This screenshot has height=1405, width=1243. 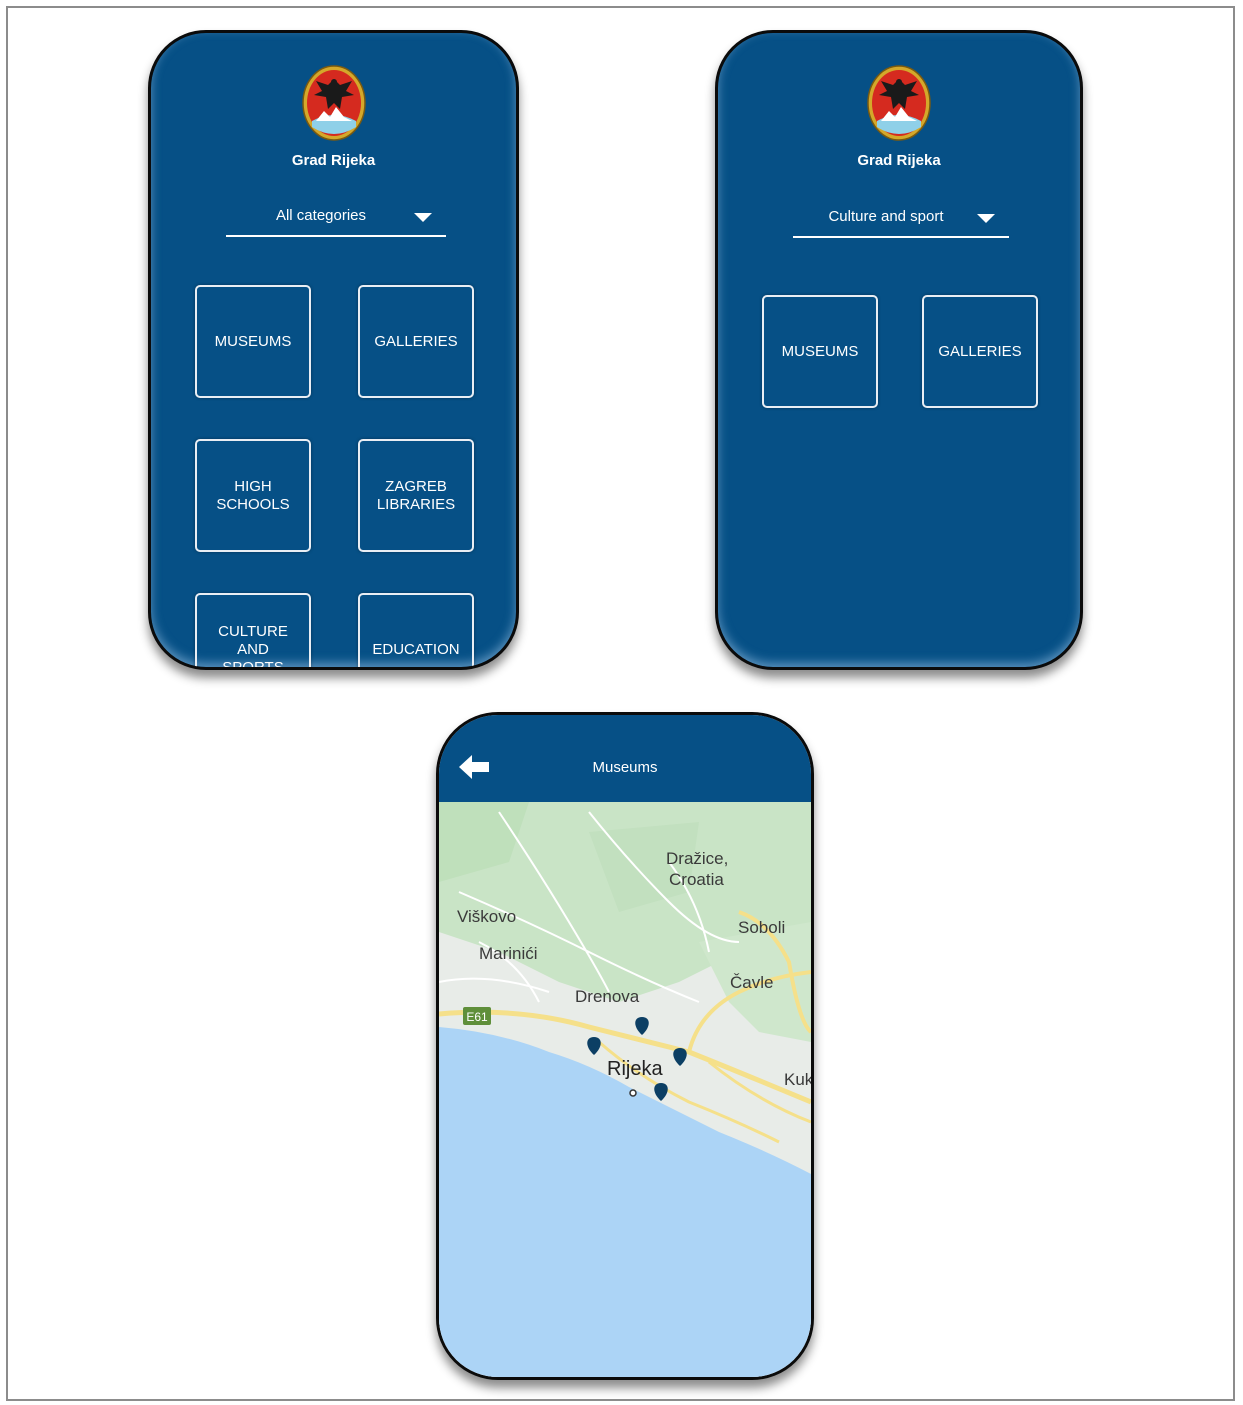 What do you see at coordinates (761, 927) in the screenshot?
I see `place-label: Soboli` at bounding box center [761, 927].